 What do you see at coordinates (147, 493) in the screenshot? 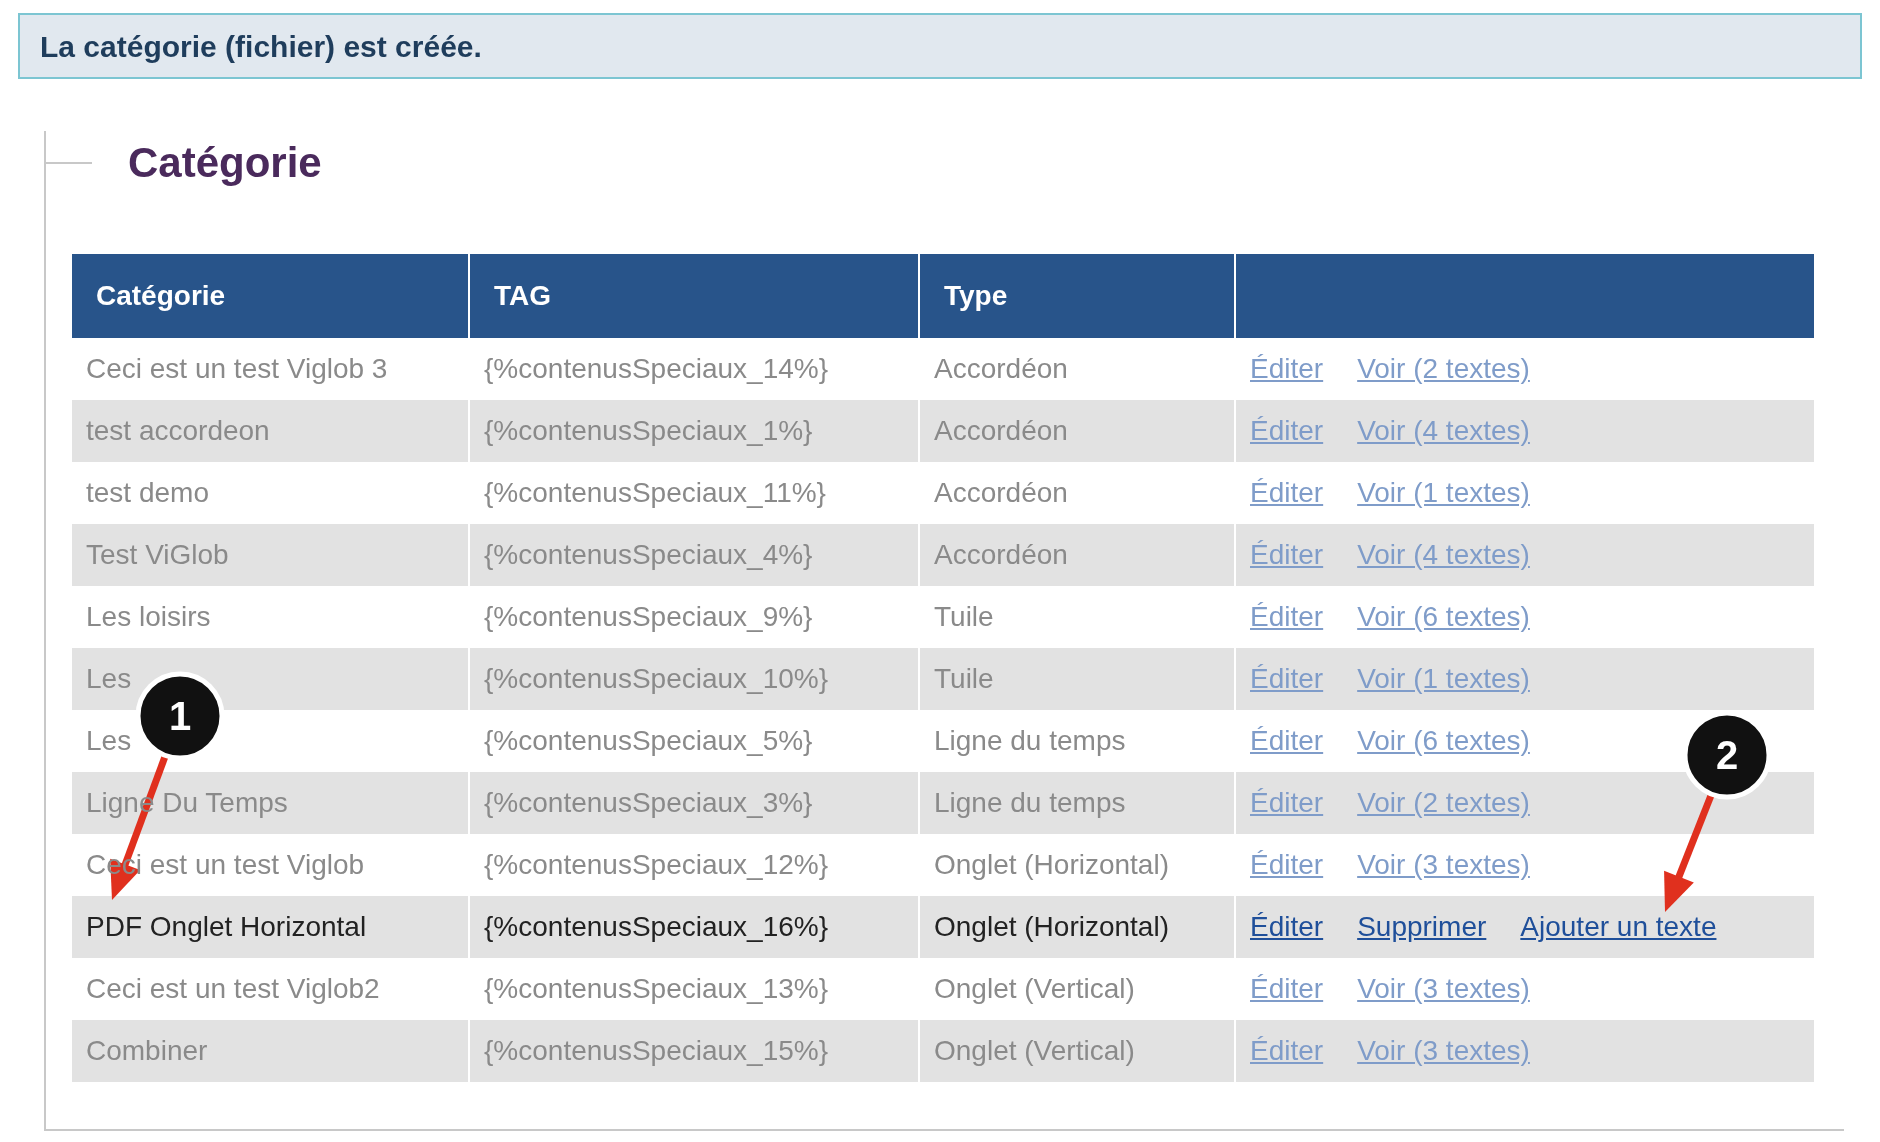
I see `table-cell-text: test demo` at bounding box center [147, 493].